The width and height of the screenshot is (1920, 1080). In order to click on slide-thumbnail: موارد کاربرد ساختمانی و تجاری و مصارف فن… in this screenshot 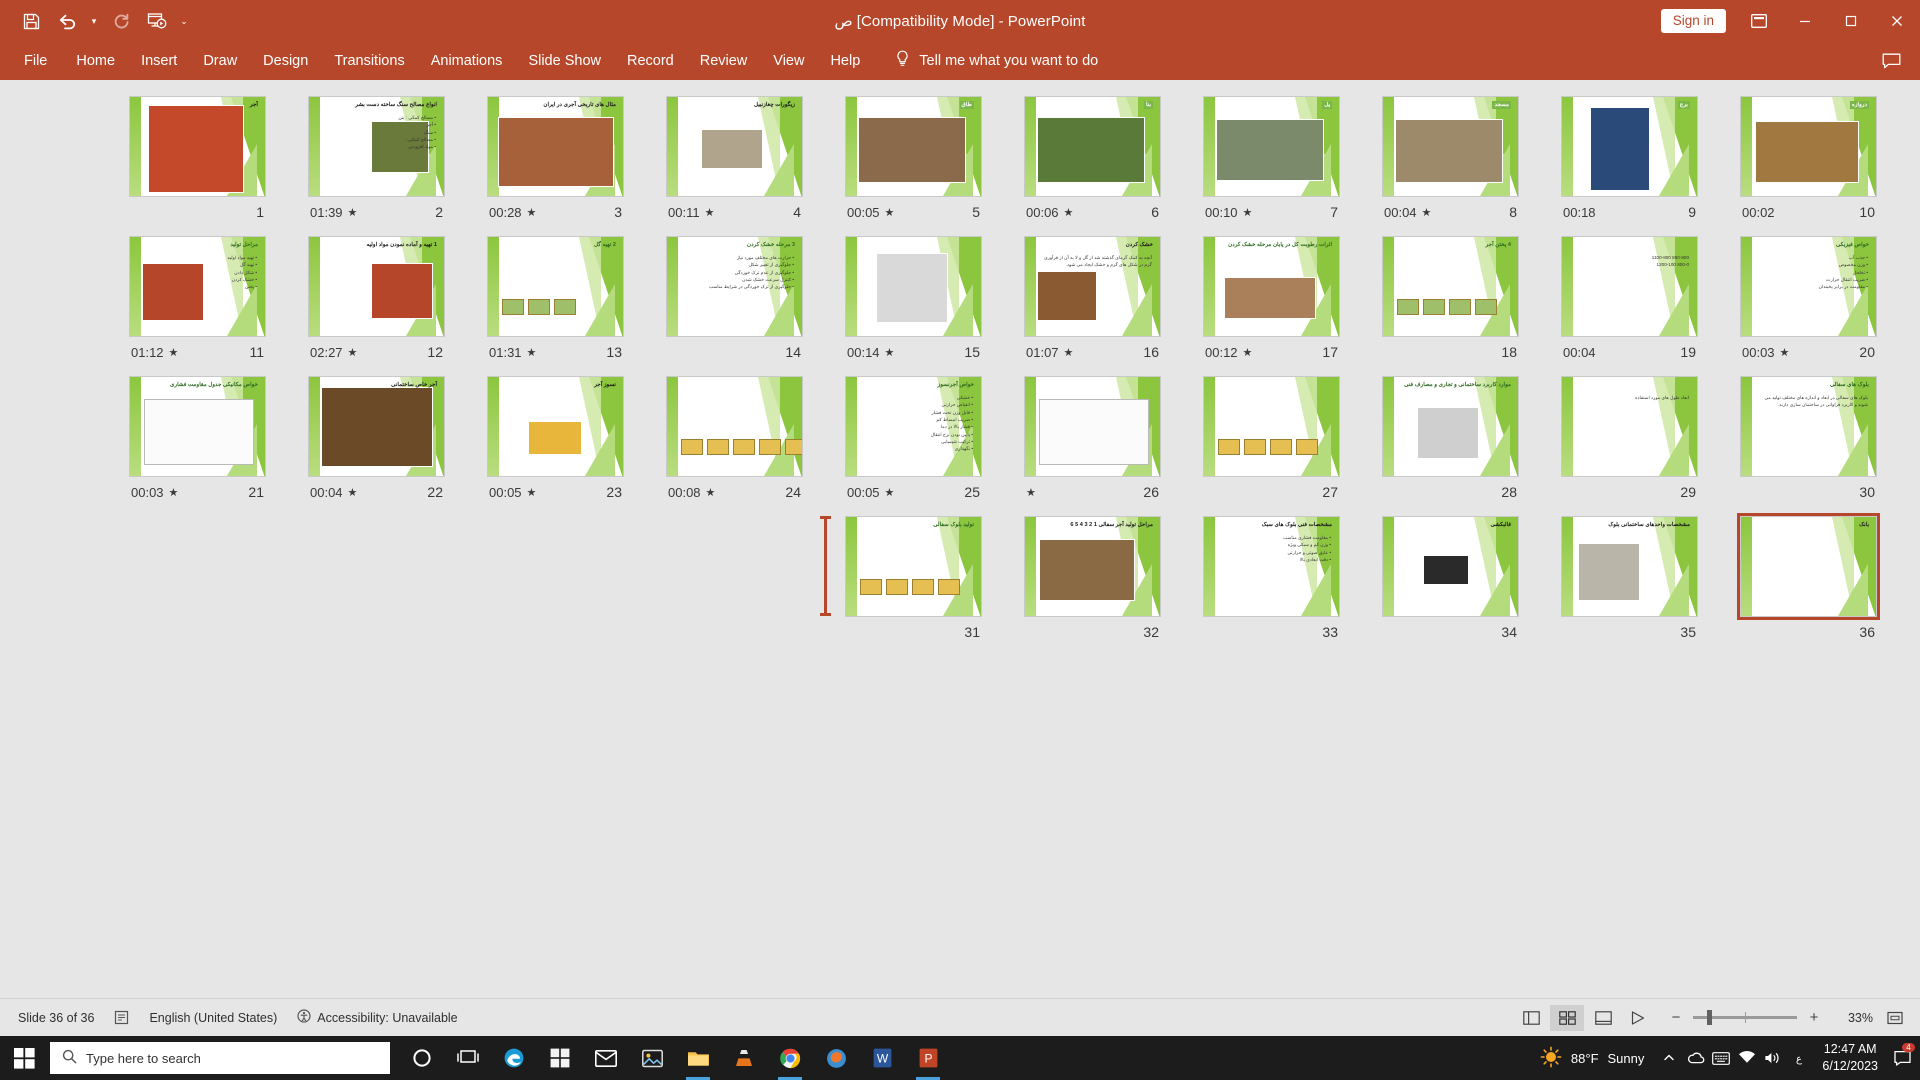, I will do `click(1450, 426)`.